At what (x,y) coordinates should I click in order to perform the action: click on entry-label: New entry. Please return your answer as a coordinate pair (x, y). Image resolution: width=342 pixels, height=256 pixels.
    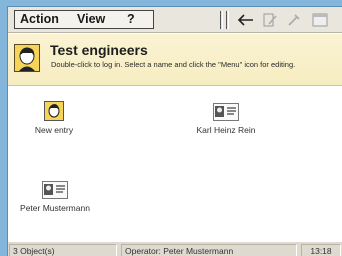
    Looking at the image, I should click on (54, 130).